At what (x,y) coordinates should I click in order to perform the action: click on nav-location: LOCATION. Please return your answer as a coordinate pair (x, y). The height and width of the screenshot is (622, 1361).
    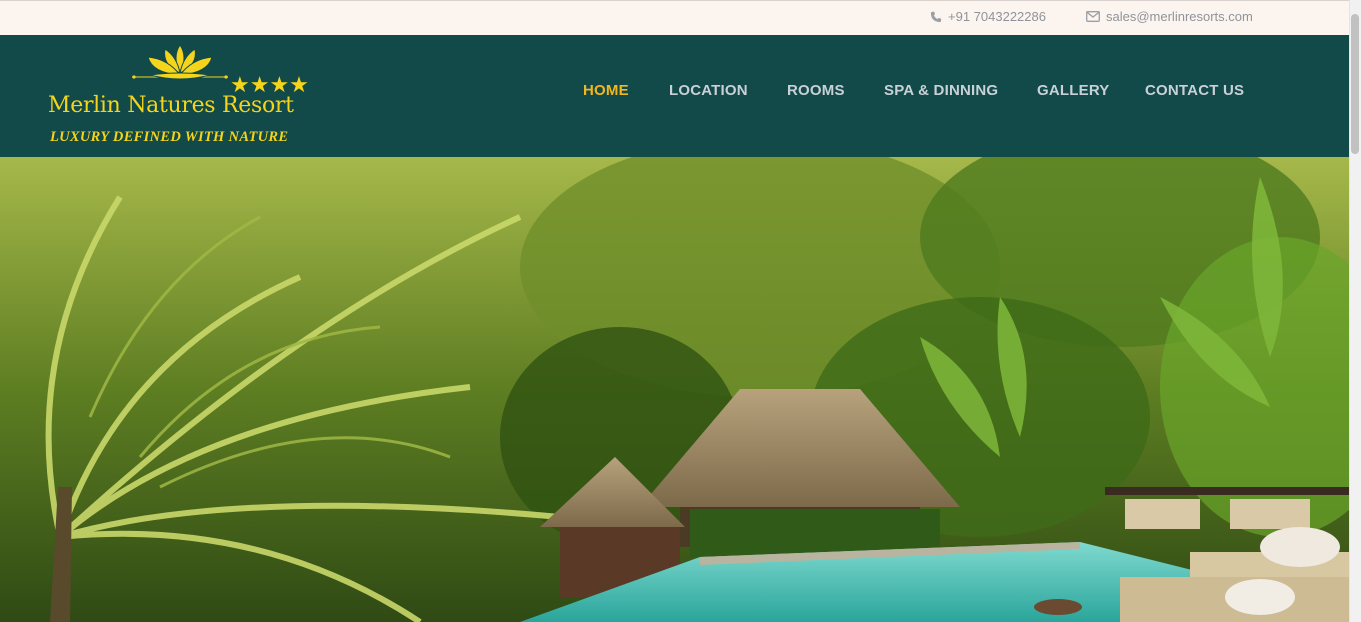
    Looking at the image, I should click on (708, 90).